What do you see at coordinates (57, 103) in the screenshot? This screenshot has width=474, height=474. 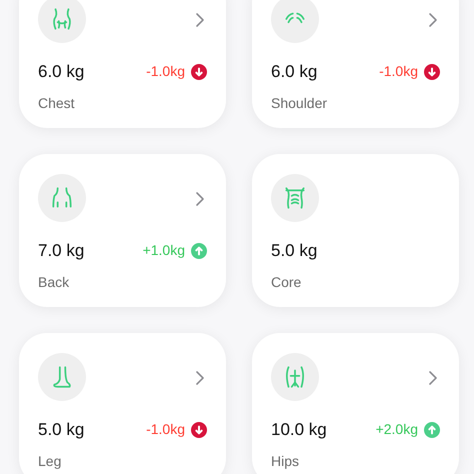 I see `muscle-name: Chest` at bounding box center [57, 103].